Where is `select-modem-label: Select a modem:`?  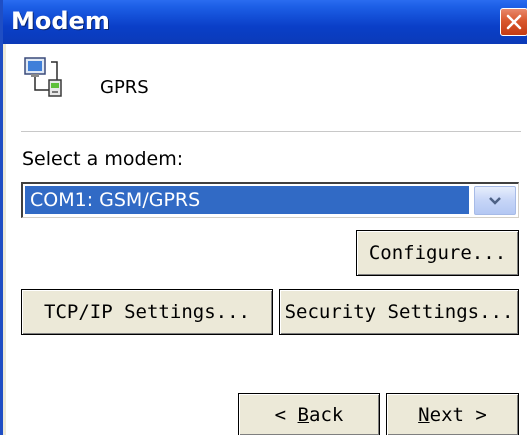
select-modem-label: Select a modem: is located at coordinates (103, 159).